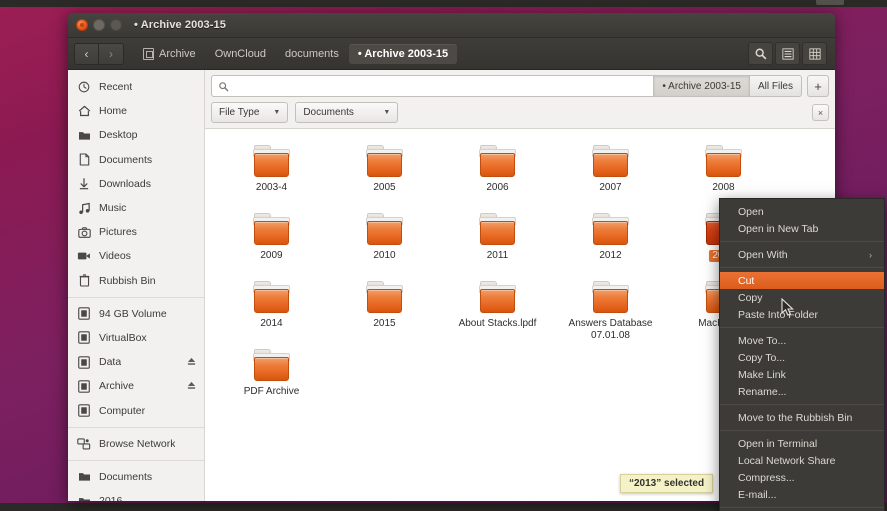 The height and width of the screenshot is (511, 887). Describe the element at coordinates (136, 281) in the screenshot. I see `sidebar-item-rubbish-bin: Rubbish Bin` at that location.